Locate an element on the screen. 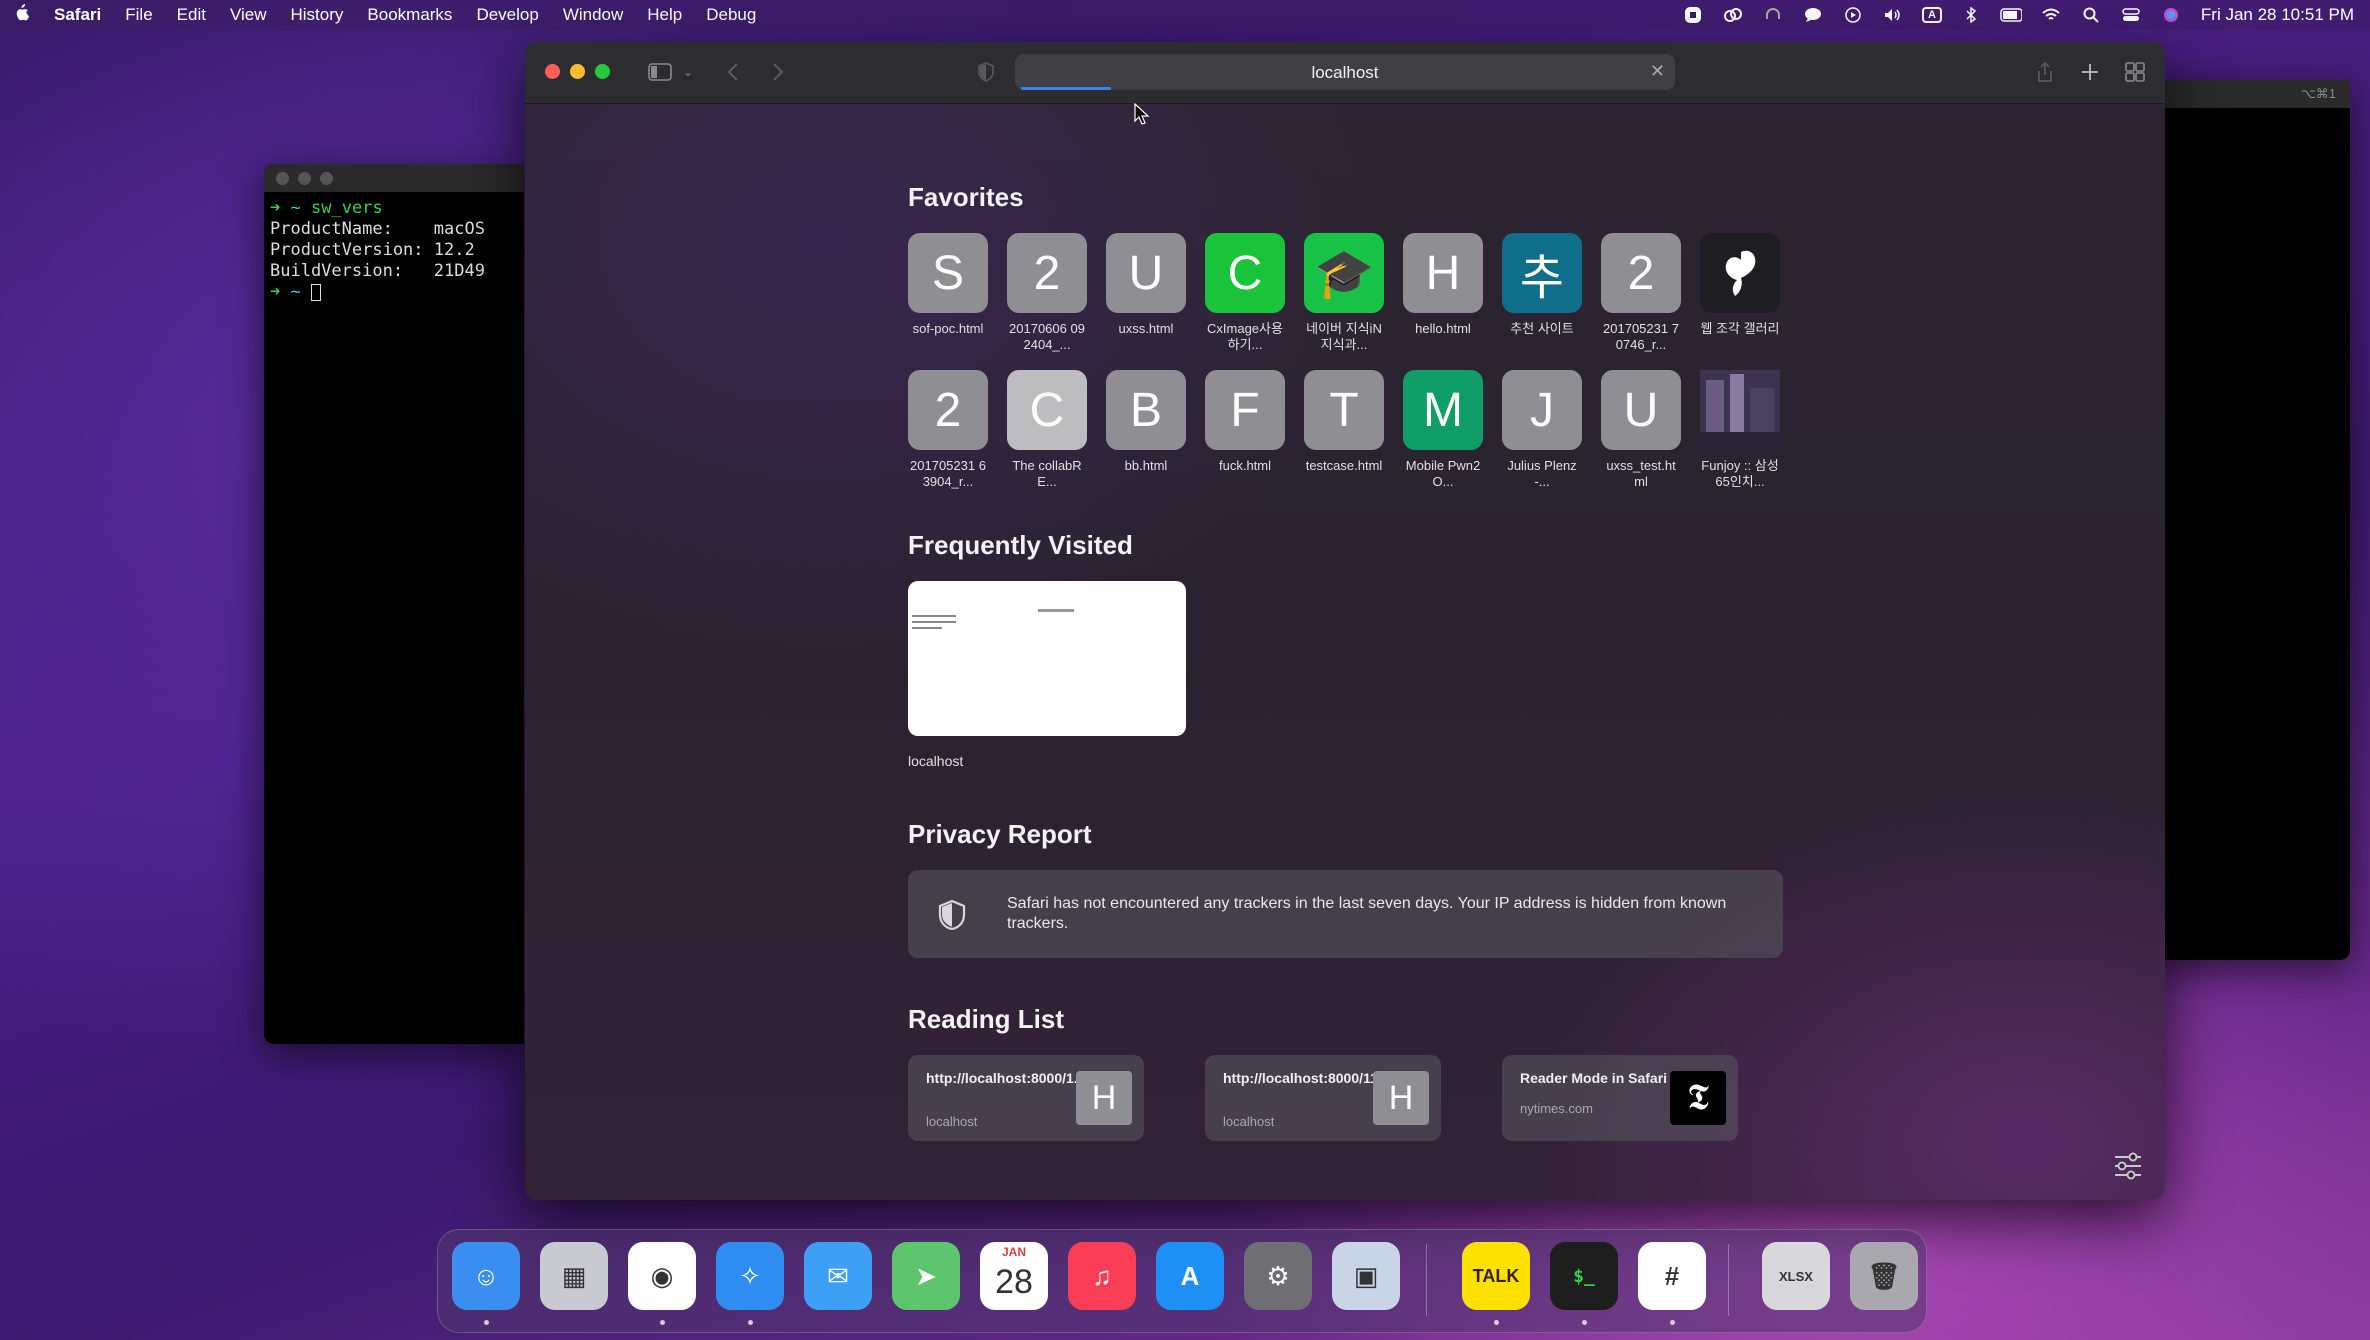 The height and width of the screenshot is (1340, 2370). menu-develop: Develop is located at coordinates (507, 15).